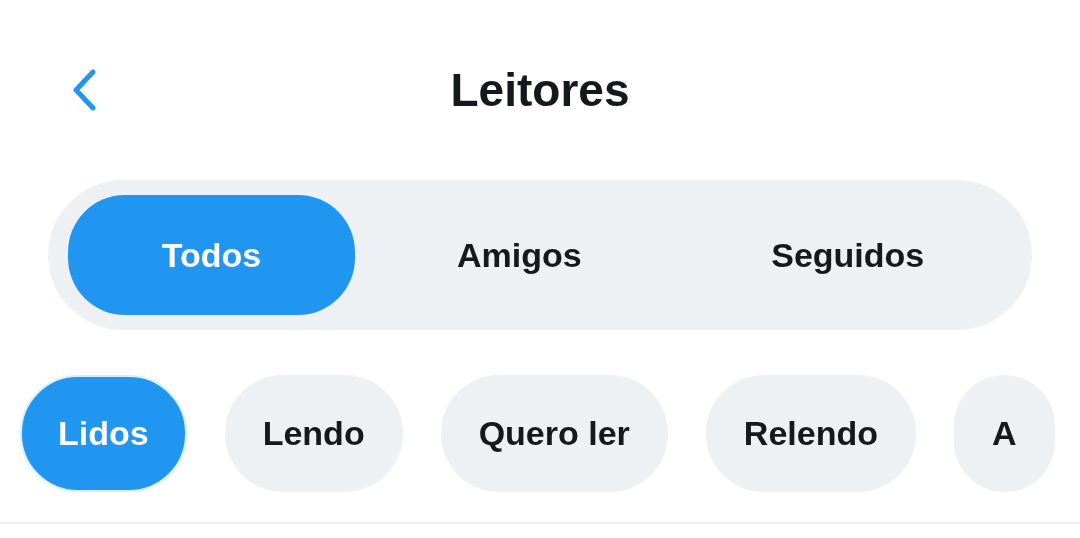  Describe the element at coordinates (847, 255) in the screenshot. I see `segment-tab: Seguidos` at that location.